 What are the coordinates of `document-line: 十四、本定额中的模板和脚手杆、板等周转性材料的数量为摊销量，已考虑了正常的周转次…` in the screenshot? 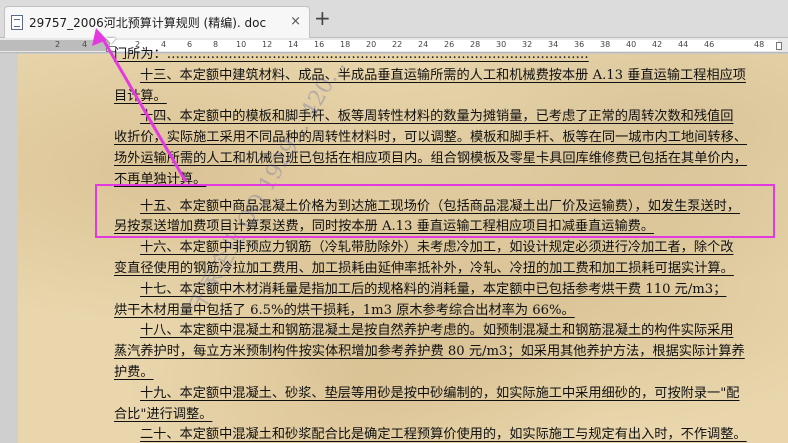 It's located at (437, 117).